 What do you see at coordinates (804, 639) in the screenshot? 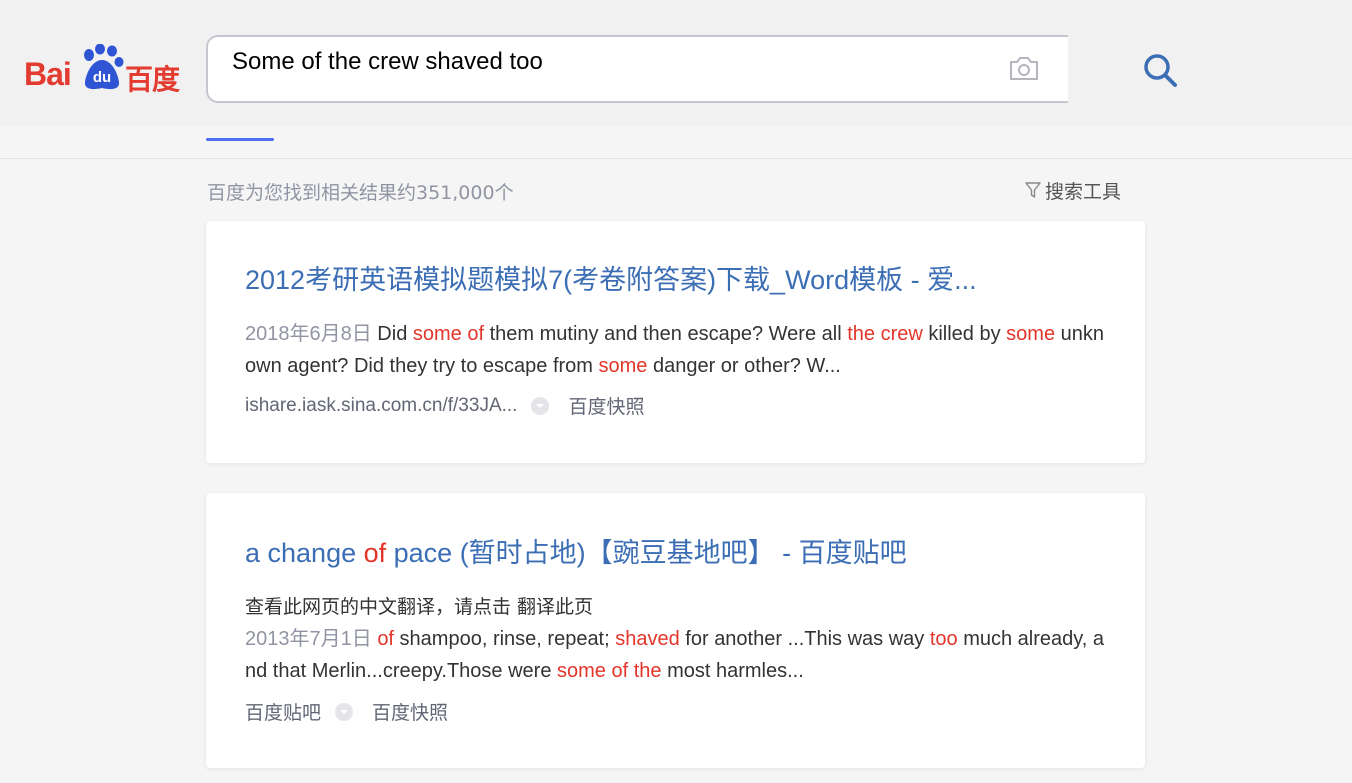
I see `snippet-fragment: for another ...This was way` at bounding box center [804, 639].